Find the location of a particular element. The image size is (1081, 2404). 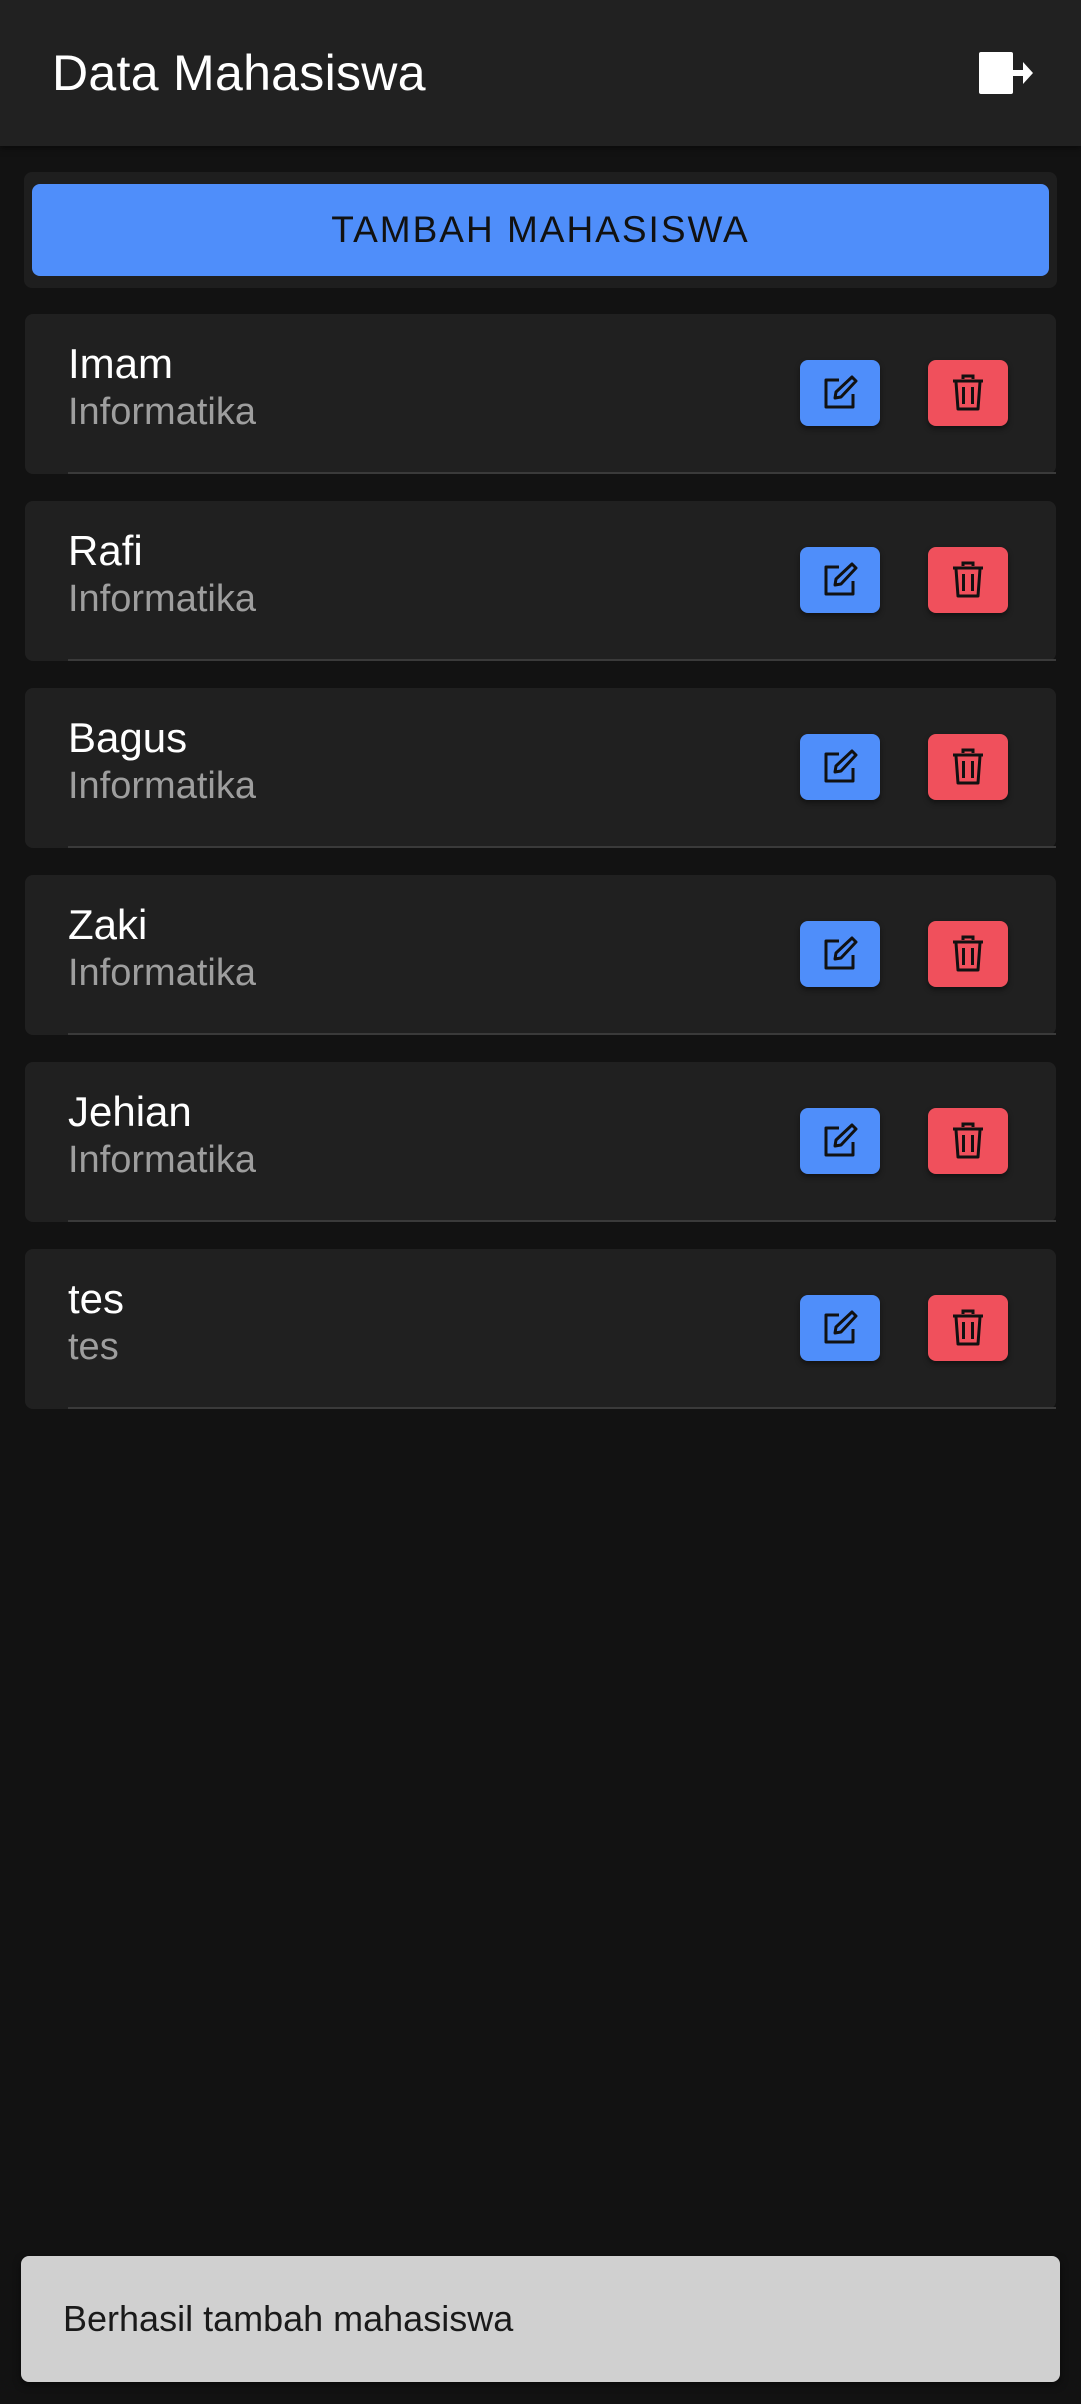

student-name: Jehian is located at coordinates (130, 1111).